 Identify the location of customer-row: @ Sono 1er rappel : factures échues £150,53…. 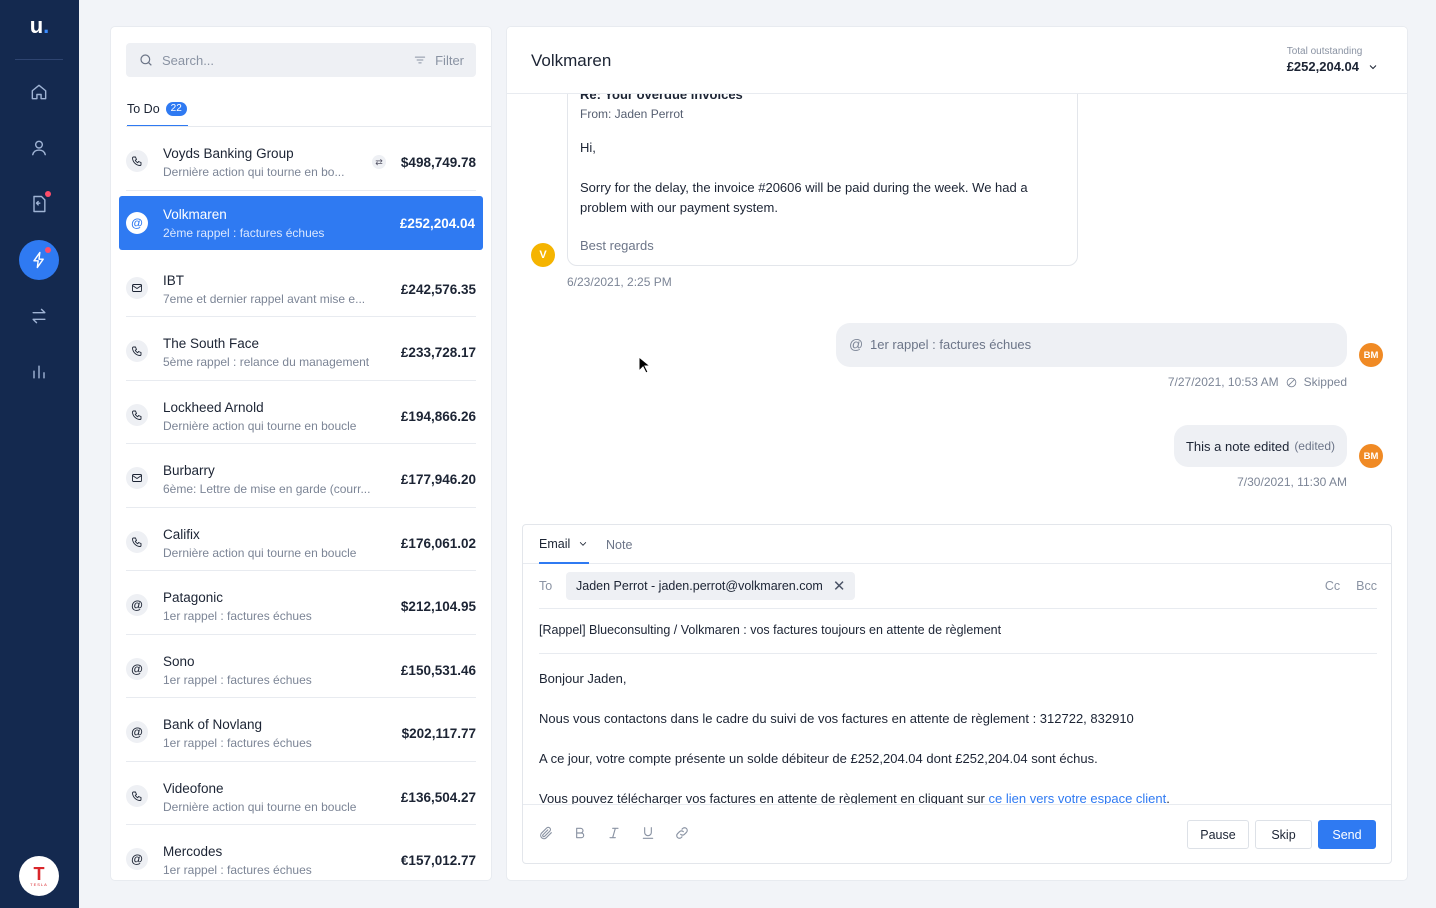
(301, 666).